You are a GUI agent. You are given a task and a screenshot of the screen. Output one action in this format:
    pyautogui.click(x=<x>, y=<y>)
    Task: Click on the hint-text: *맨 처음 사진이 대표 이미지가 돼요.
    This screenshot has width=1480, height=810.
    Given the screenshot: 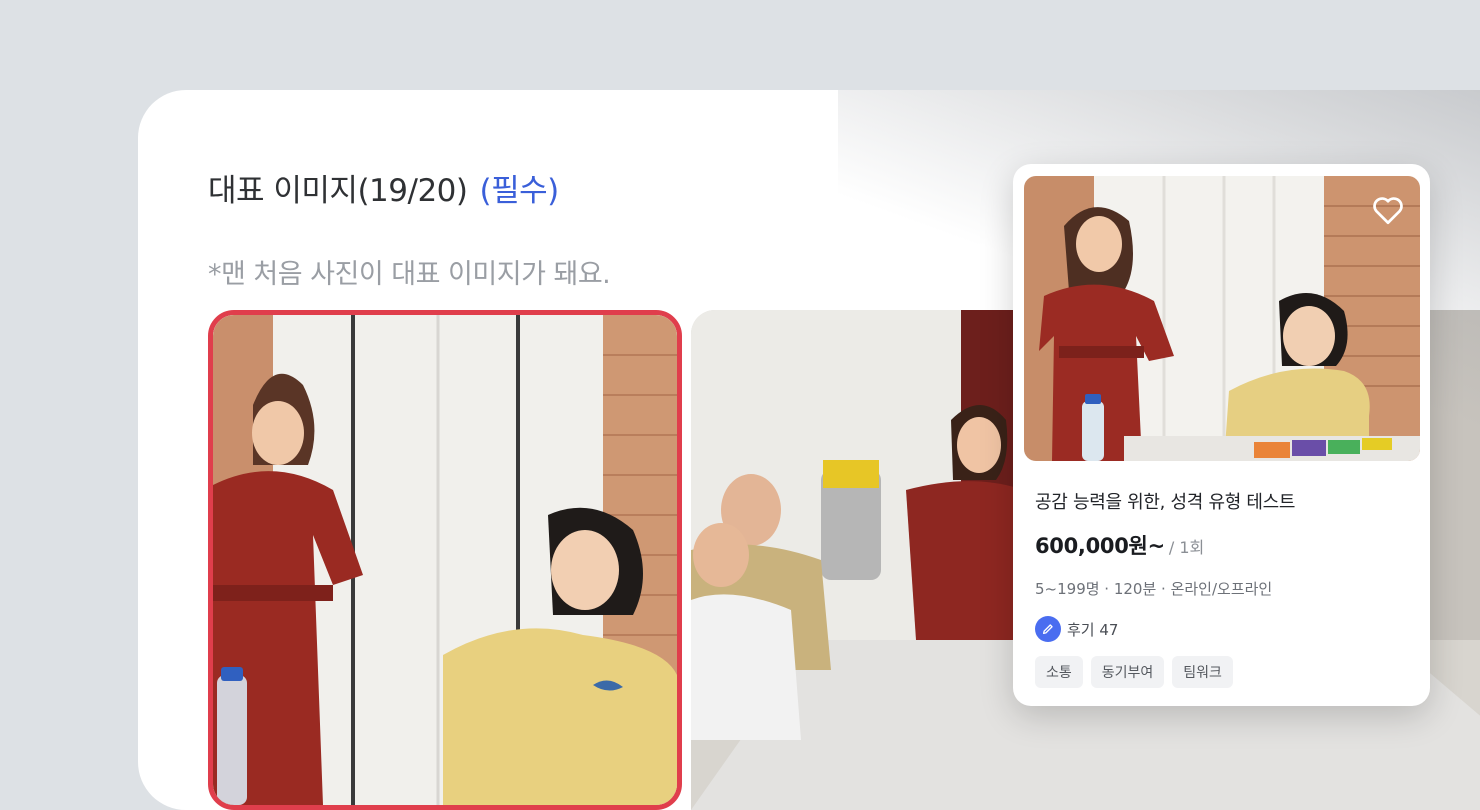 What is the action you would take?
    pyautogui.click(x=409, y=274)
    